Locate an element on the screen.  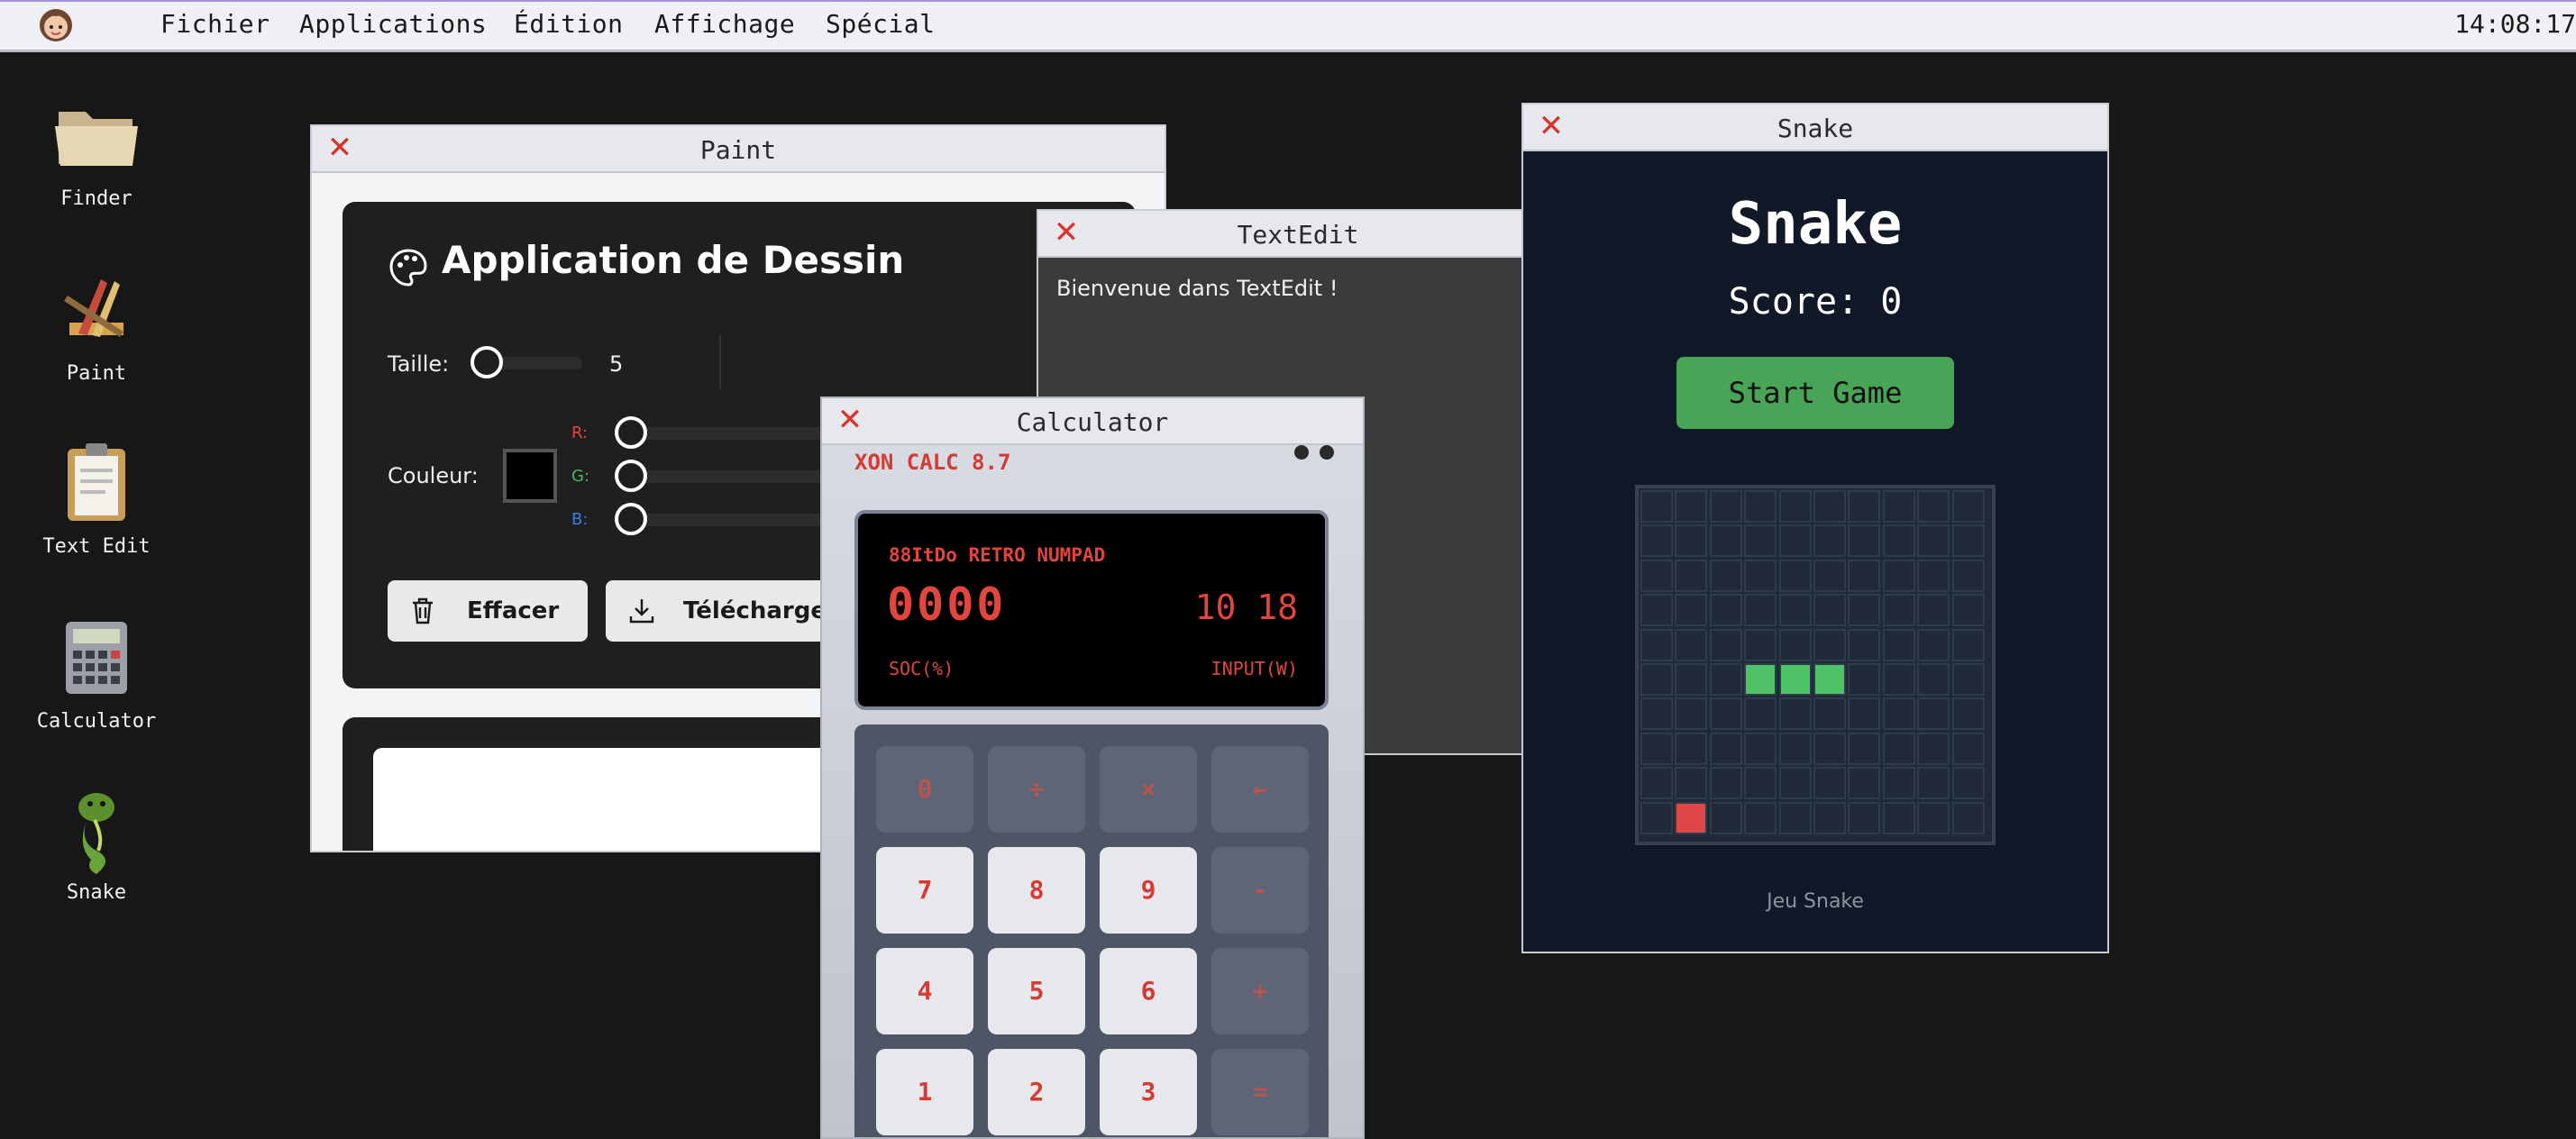
textedit-content: Bienvenue dans TextEdit ! is located at coordinates (1197, 288).